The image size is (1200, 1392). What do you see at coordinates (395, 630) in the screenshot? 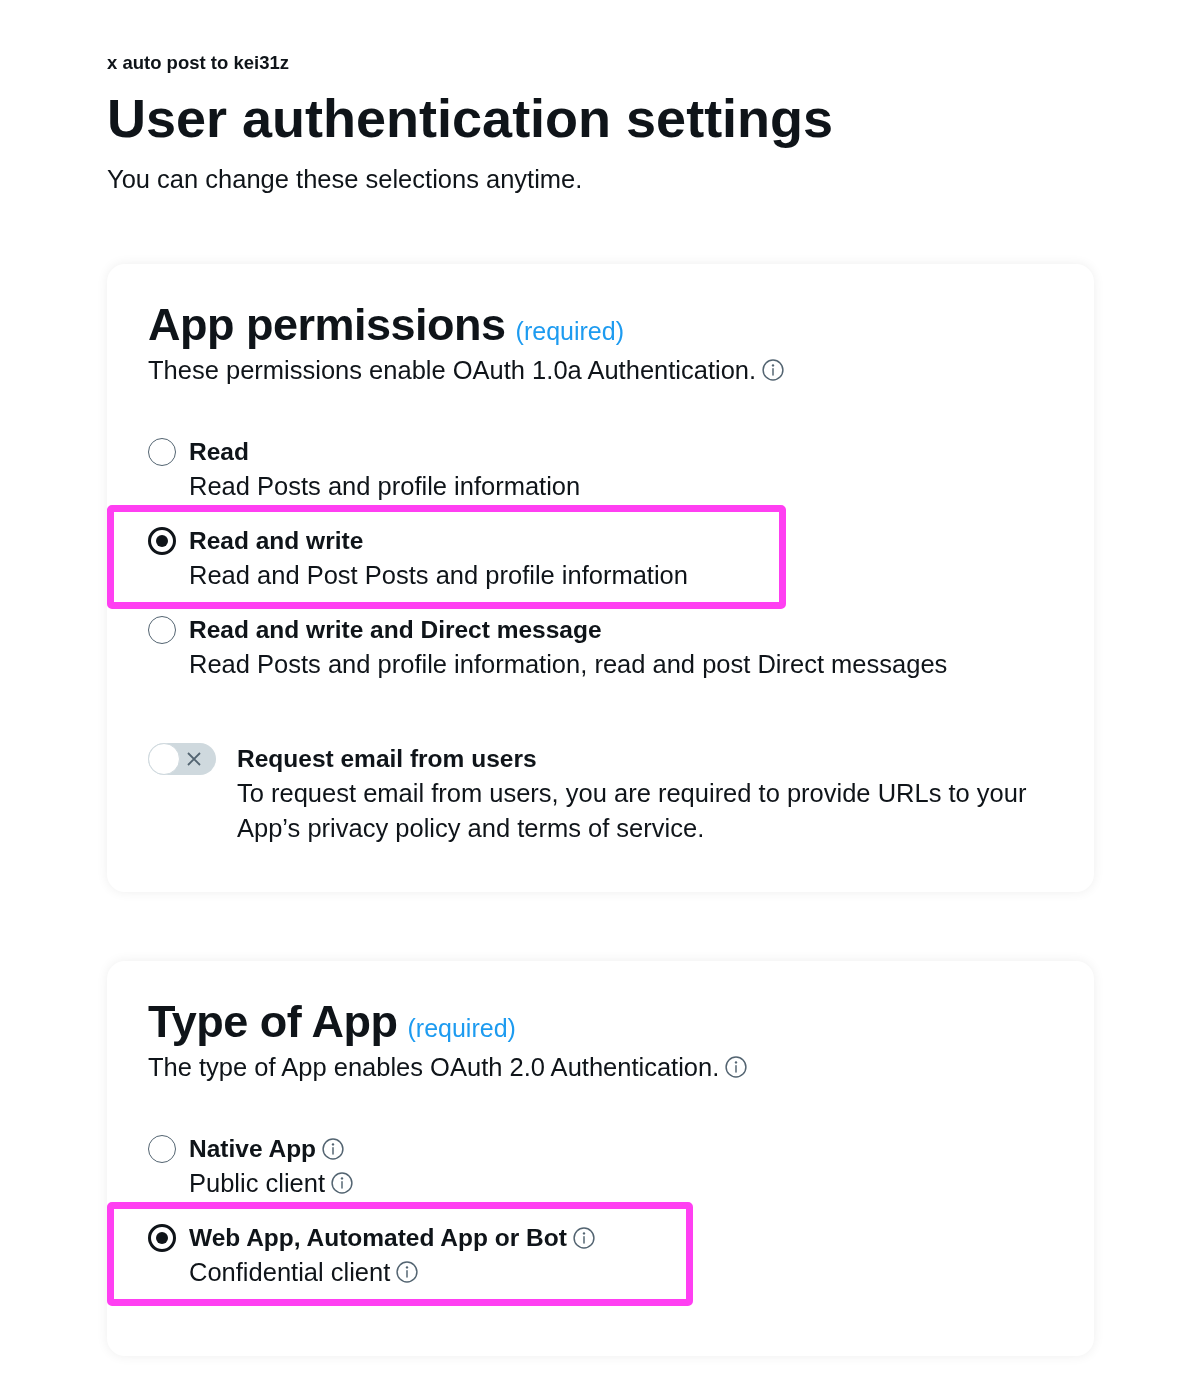
I see `option-label: Read and write and Direct message` at bounding box center [395, 630].